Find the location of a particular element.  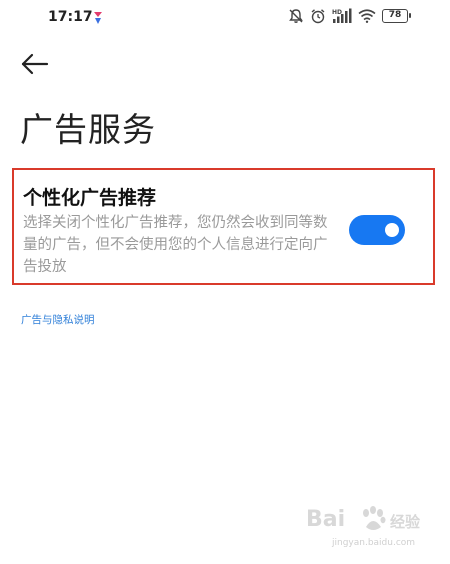

ad-privacy-link: 广告与隐私说明 is located at coordinates (58, 319).